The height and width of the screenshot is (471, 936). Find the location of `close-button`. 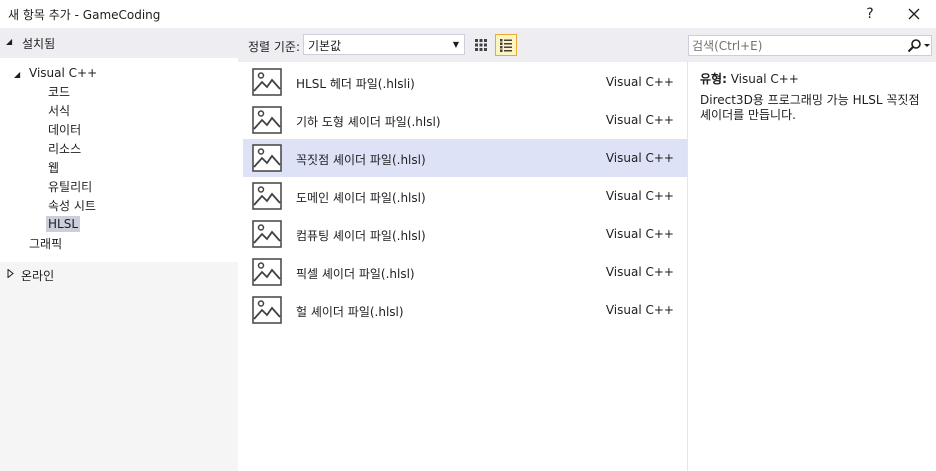

close-button is located at coordinates (914, 14).